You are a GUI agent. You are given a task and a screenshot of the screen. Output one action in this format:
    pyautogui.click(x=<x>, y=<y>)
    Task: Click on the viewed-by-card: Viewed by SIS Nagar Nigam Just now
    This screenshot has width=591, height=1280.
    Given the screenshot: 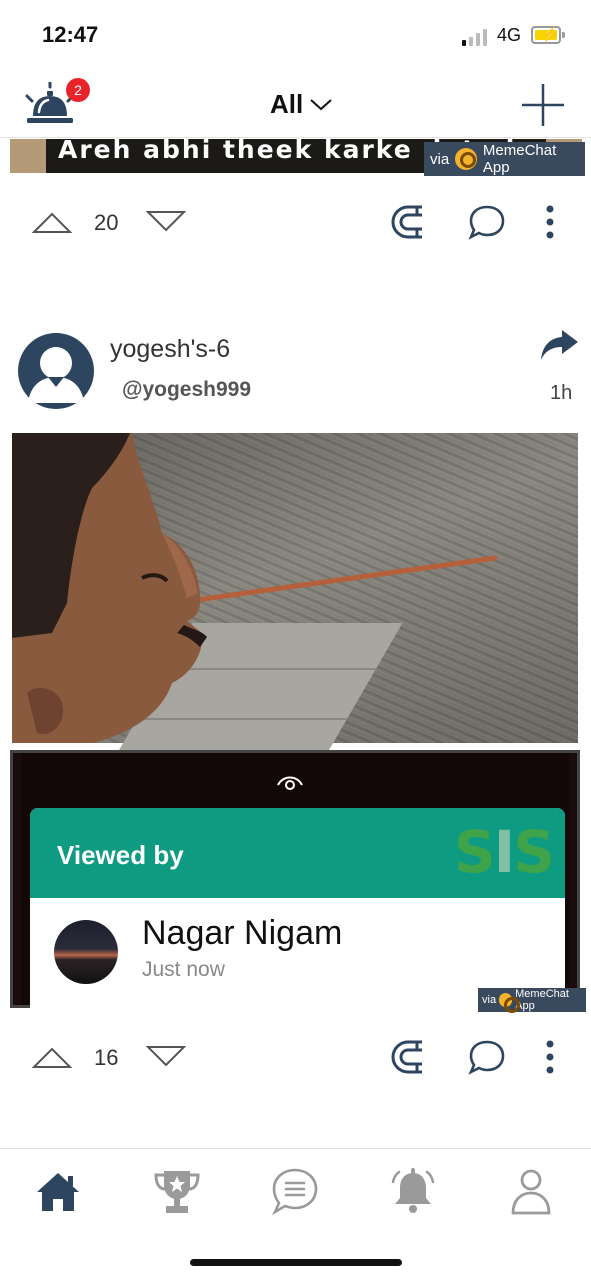 What is the action you would take?
    pyautogui.click(x=297, y=908)
    